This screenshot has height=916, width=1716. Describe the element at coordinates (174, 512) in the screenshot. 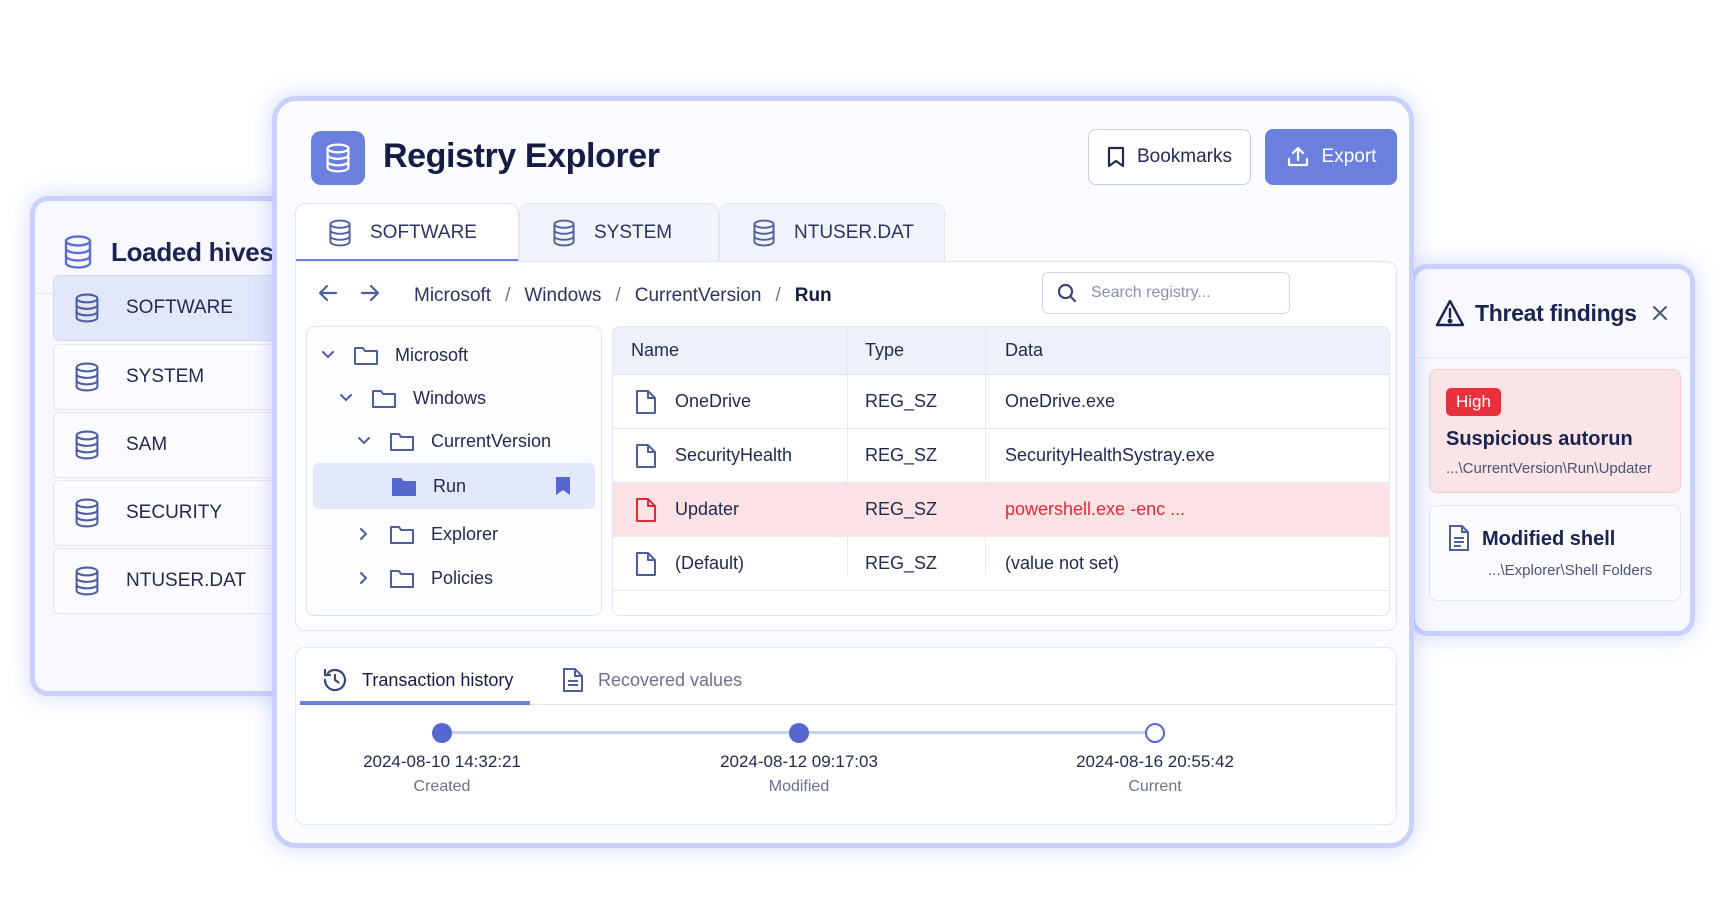

I see `hive-label: SECURITY` at that location.